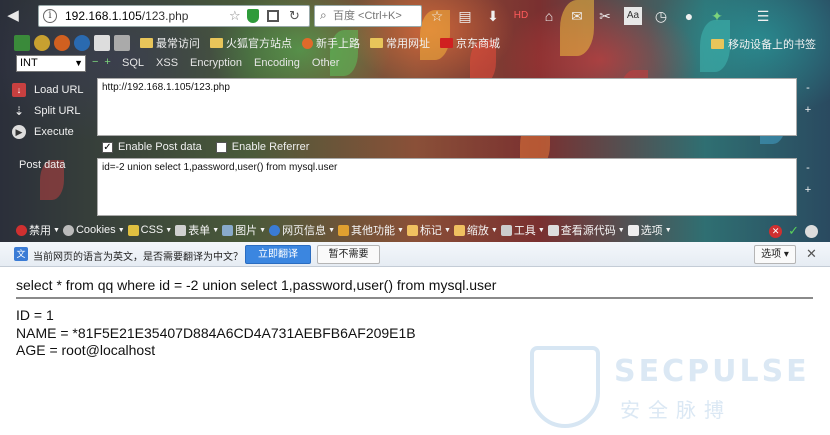 This screenshot has width=830, height=435. I want to click on menu-sql: SQL, so click(133, 63).